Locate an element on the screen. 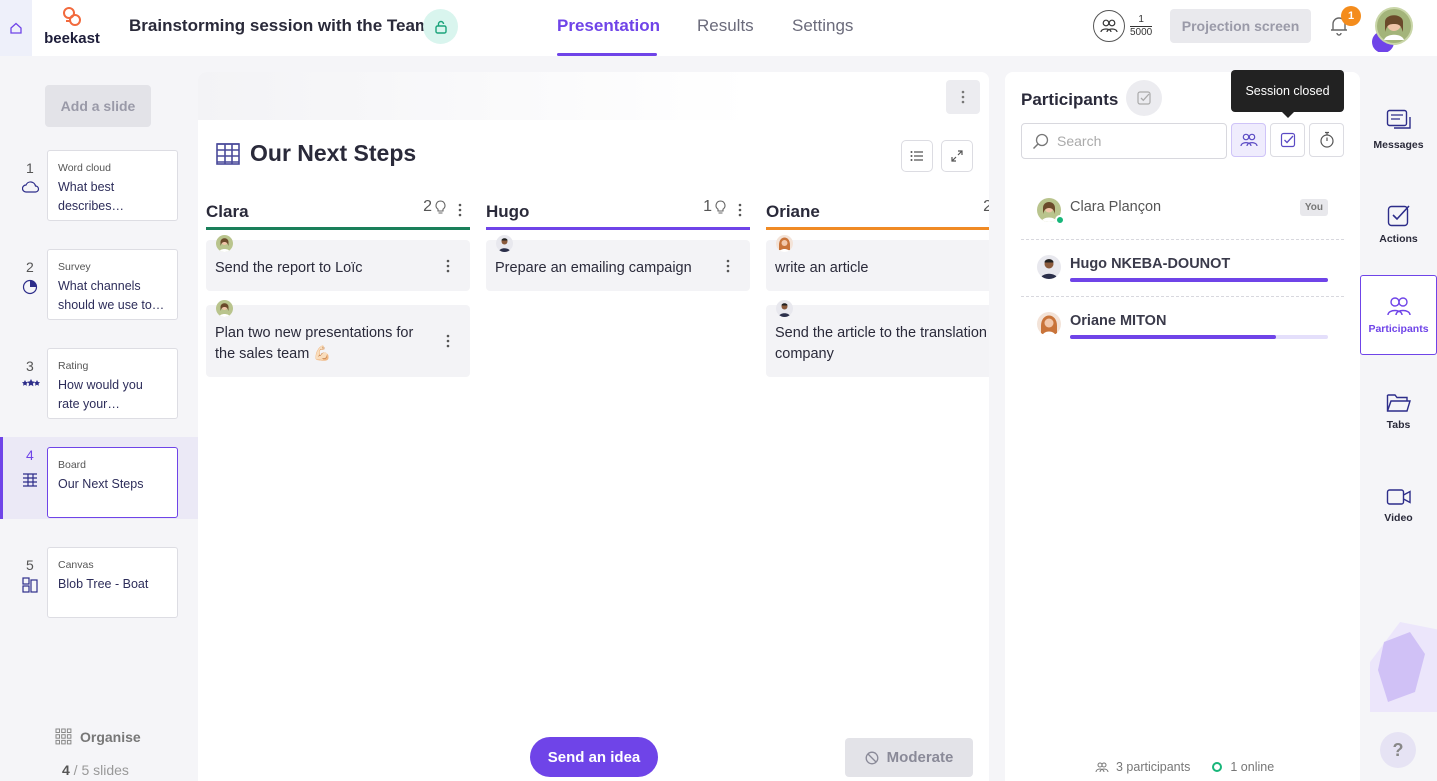  check-icon is located at coordinates (1144, 98).